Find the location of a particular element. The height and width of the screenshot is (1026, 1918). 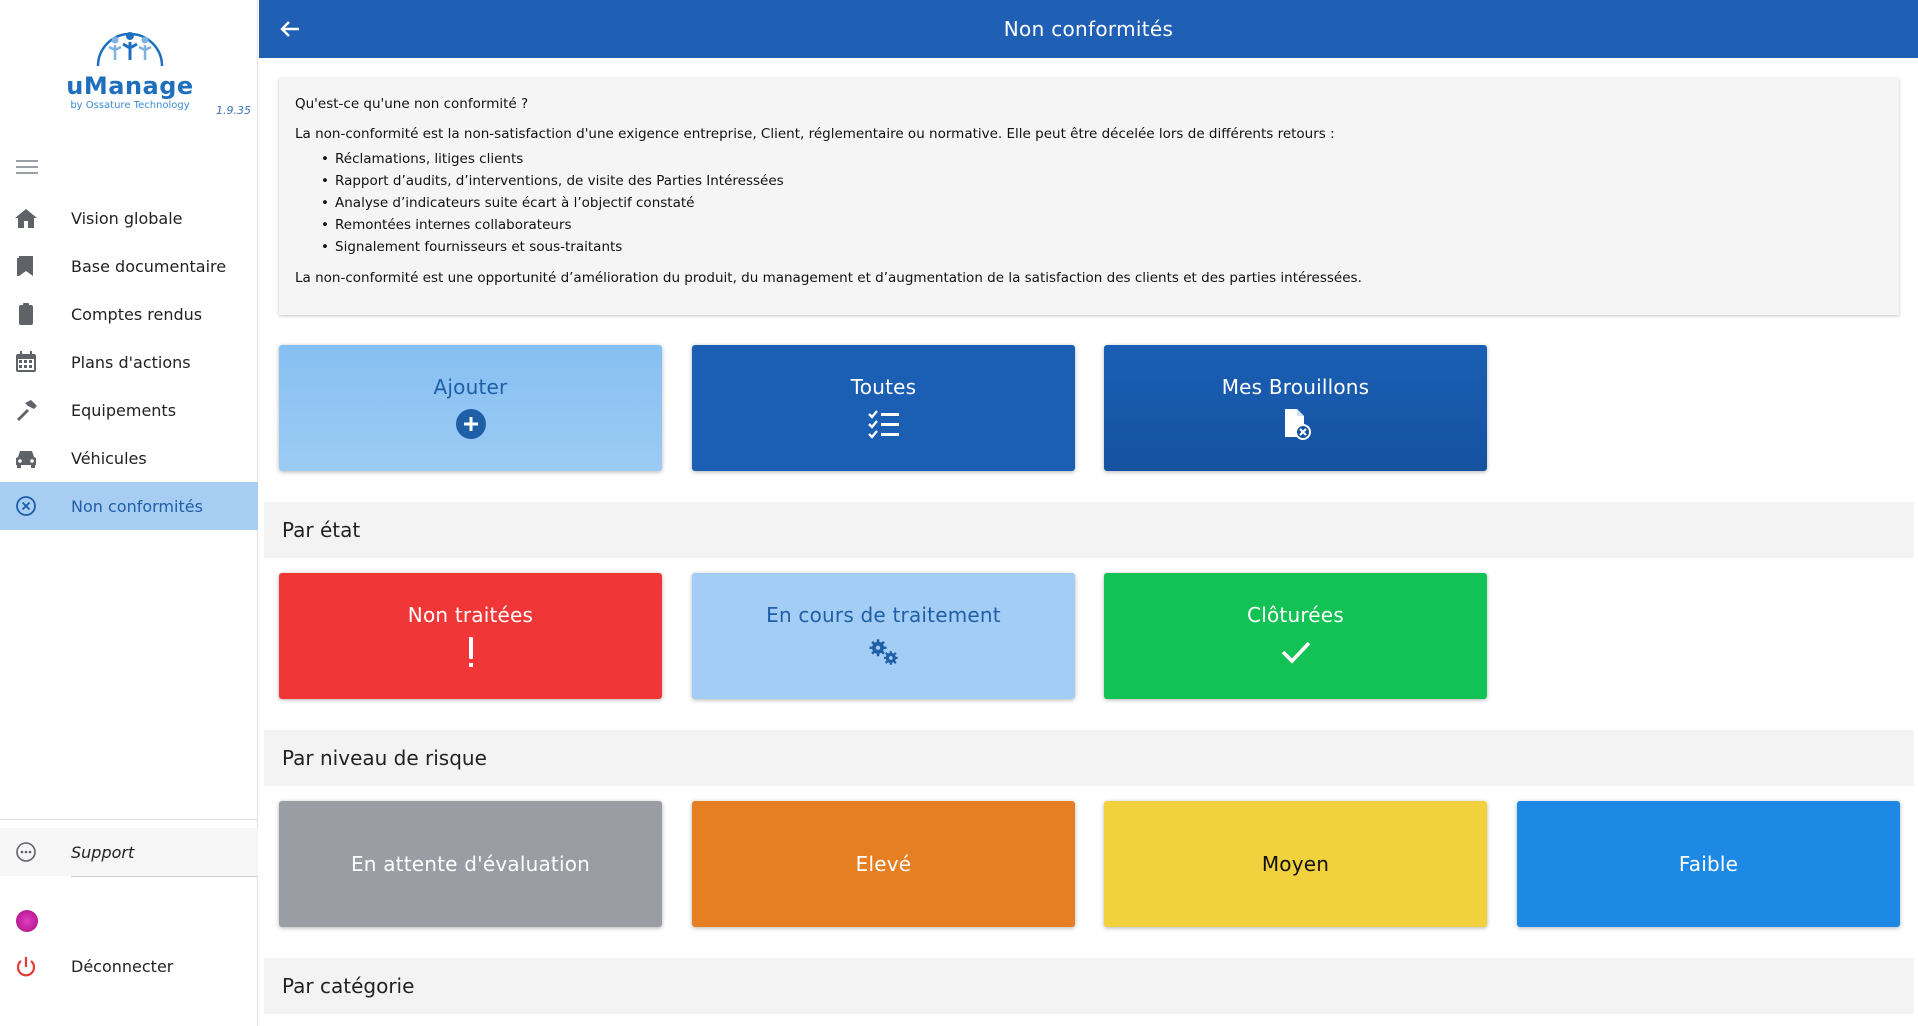

menu-toggle-icon is located at coordinates (27, 168).